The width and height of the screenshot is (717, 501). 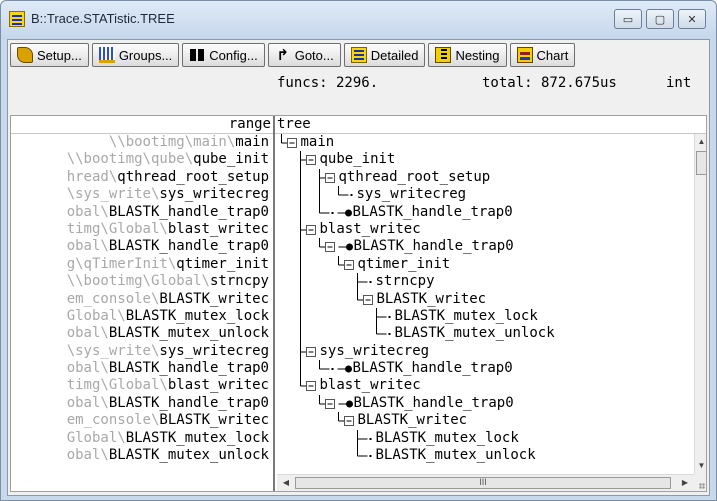 I want to click on vertical-scrollbar: ▲ ▼, so click(x=700, y=304).